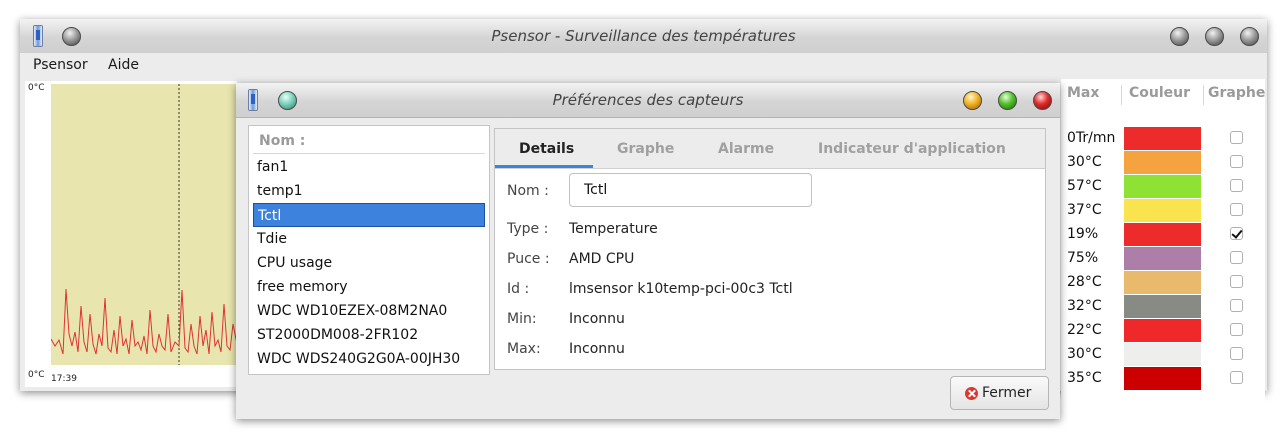  What do you see at coordinates (1007, 393) in the screenshot?
I see `close-dialog-label: Fermer` at bounding box center [1007, 393].